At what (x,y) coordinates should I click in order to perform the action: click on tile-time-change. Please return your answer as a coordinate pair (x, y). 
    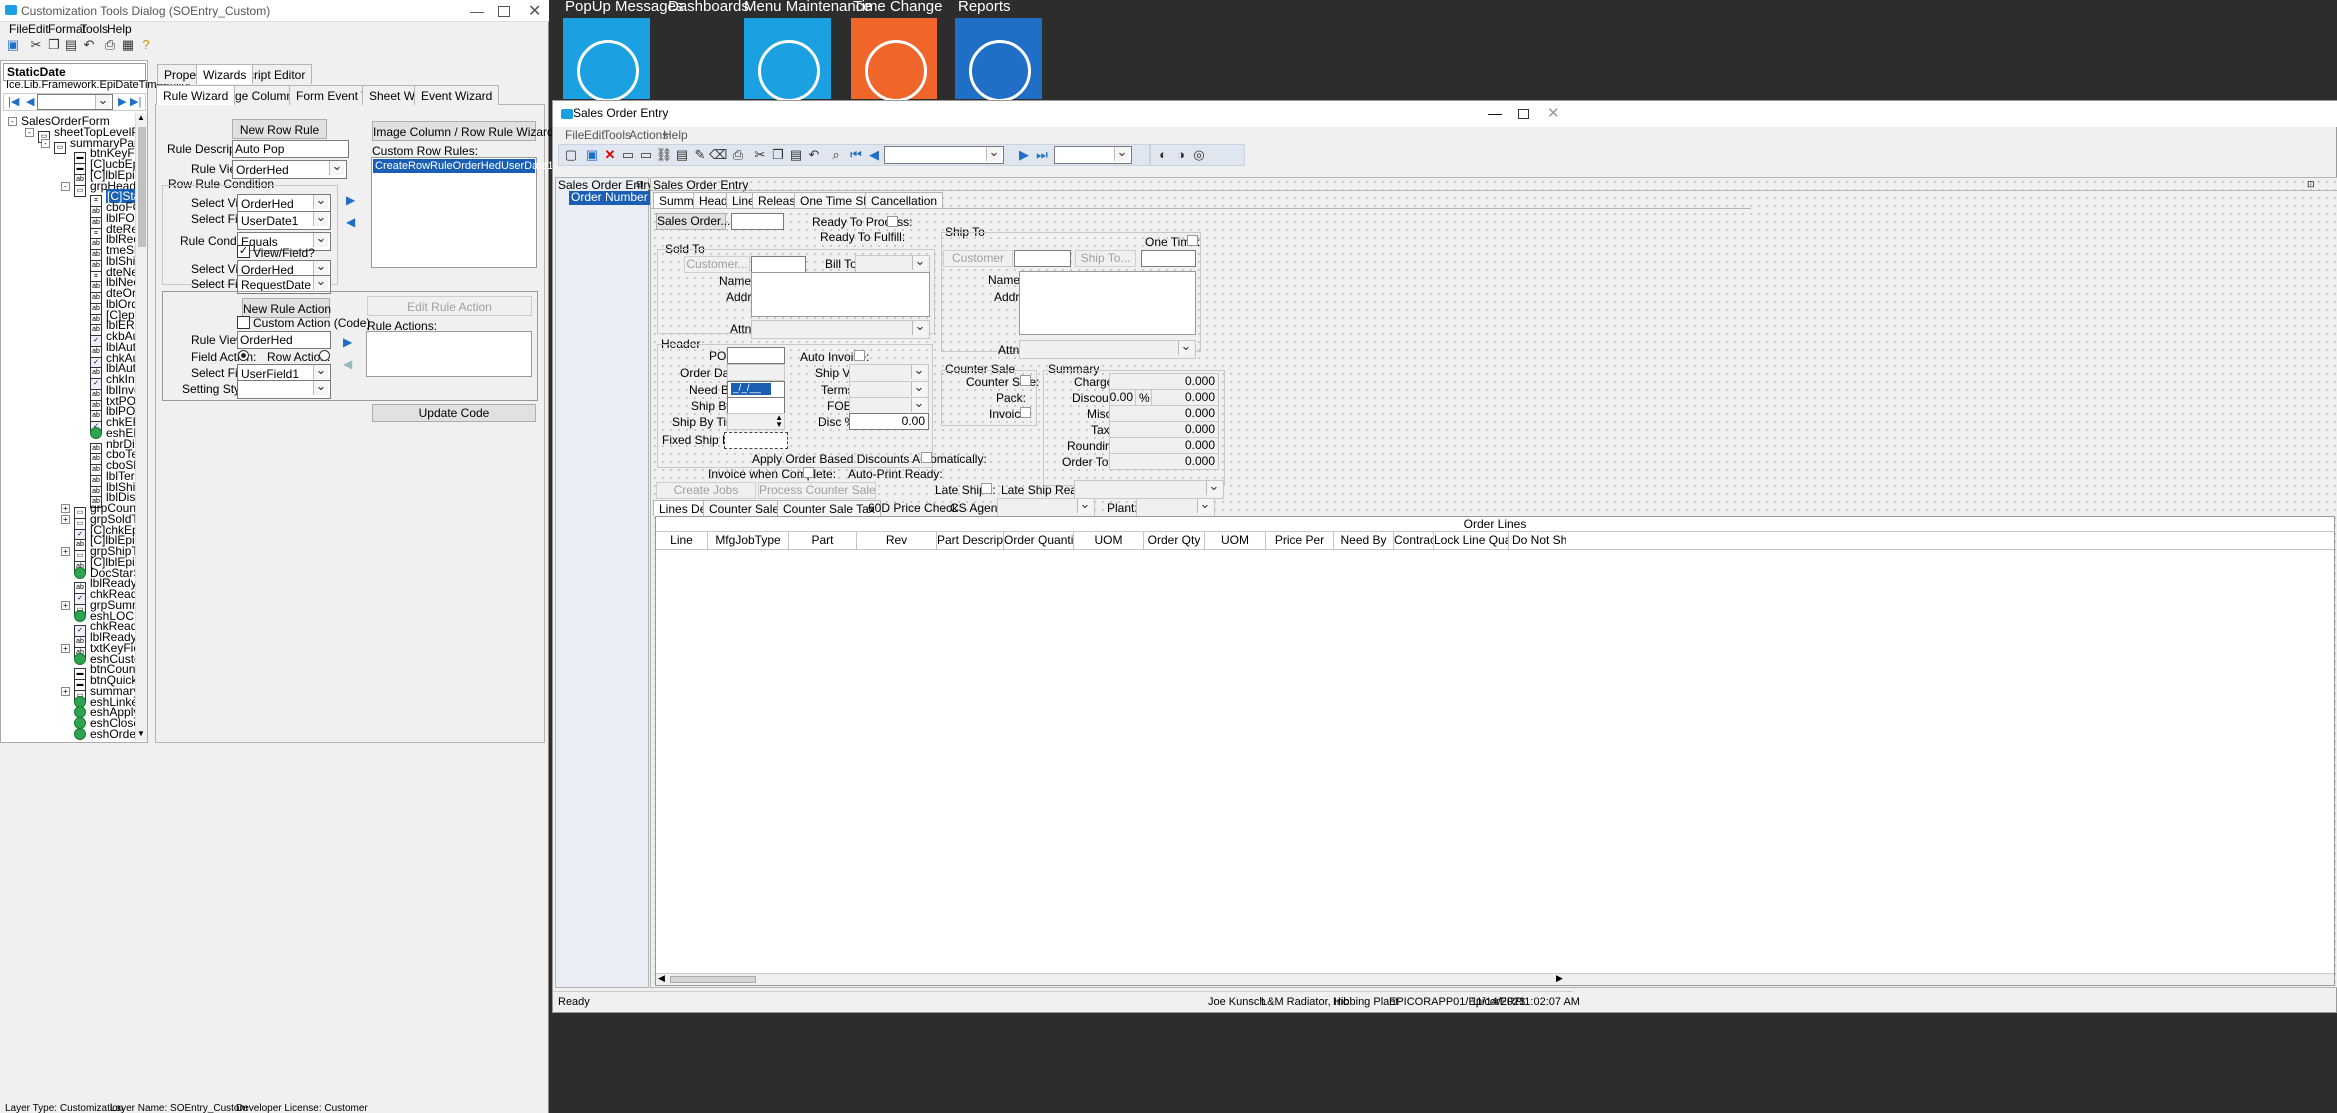
    Looking at the image, I should click on (894, 60).